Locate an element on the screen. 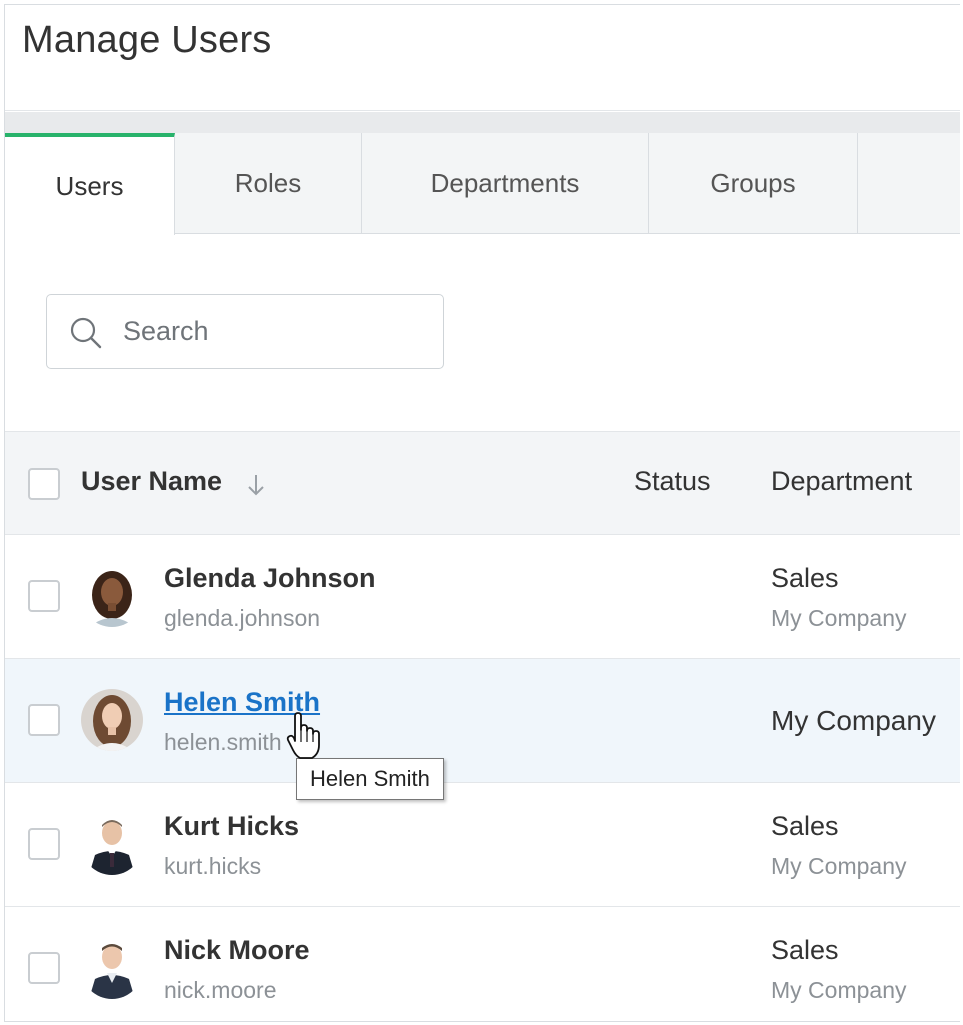  table-header: User Name Status Department is located at coordinates (482, 483).